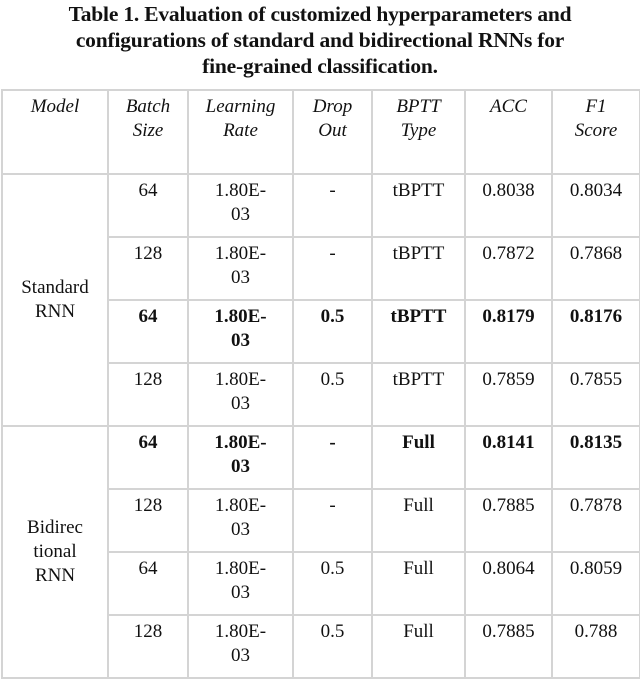 The image size is (640, 682). I want to click on model-group-label: Standard RNN, so click(55, 300).